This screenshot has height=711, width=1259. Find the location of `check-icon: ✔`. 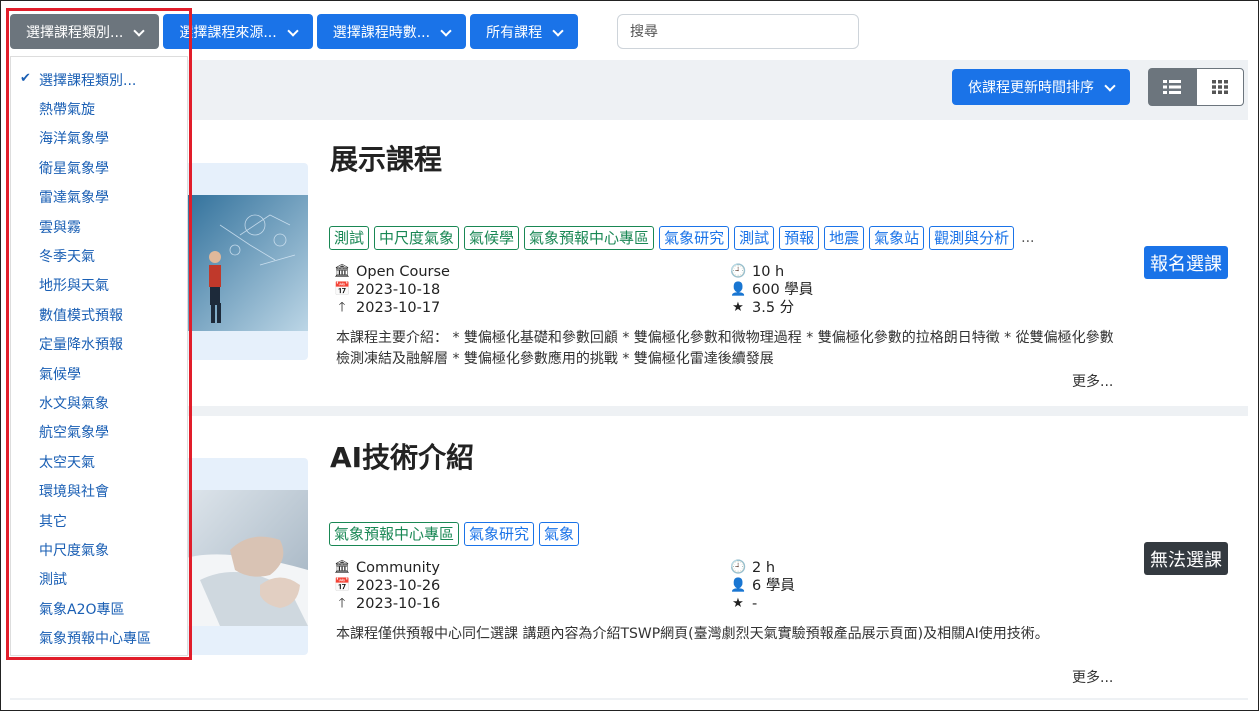

check-icon: ✔ is located at coordinates (25, 78).